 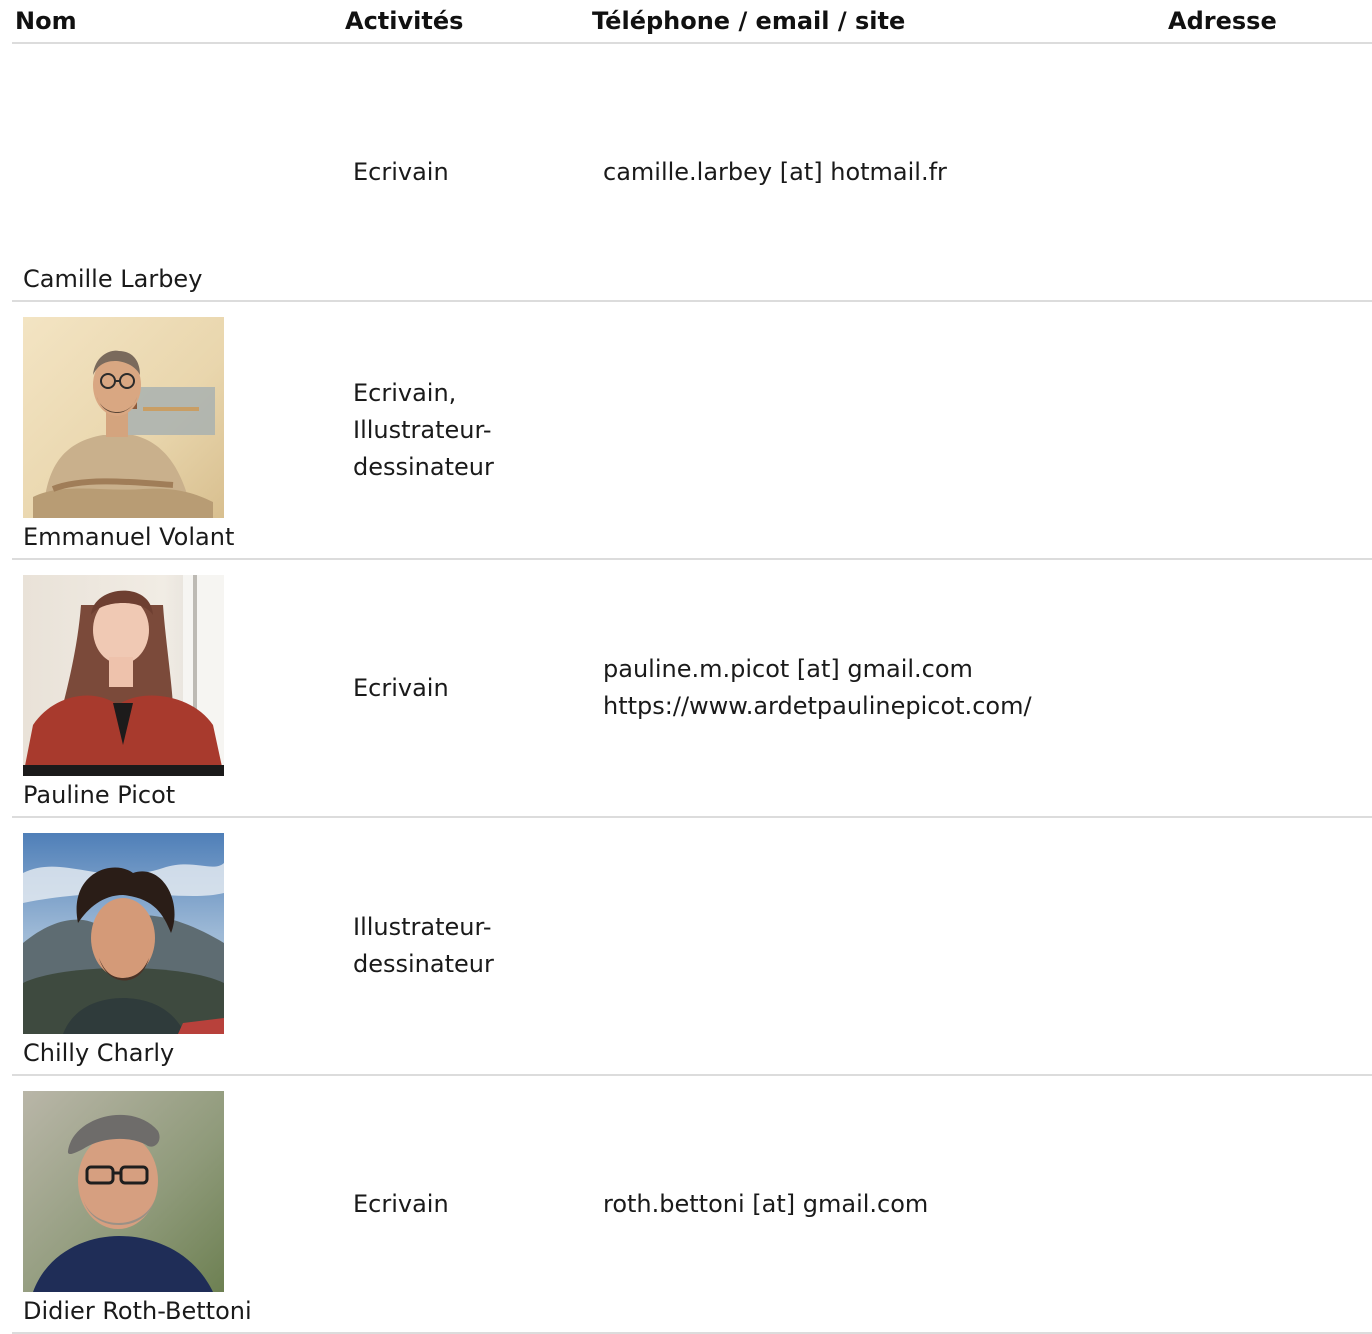 I want to click on column-header-address: Adresse, so click(x=1270, y=22).